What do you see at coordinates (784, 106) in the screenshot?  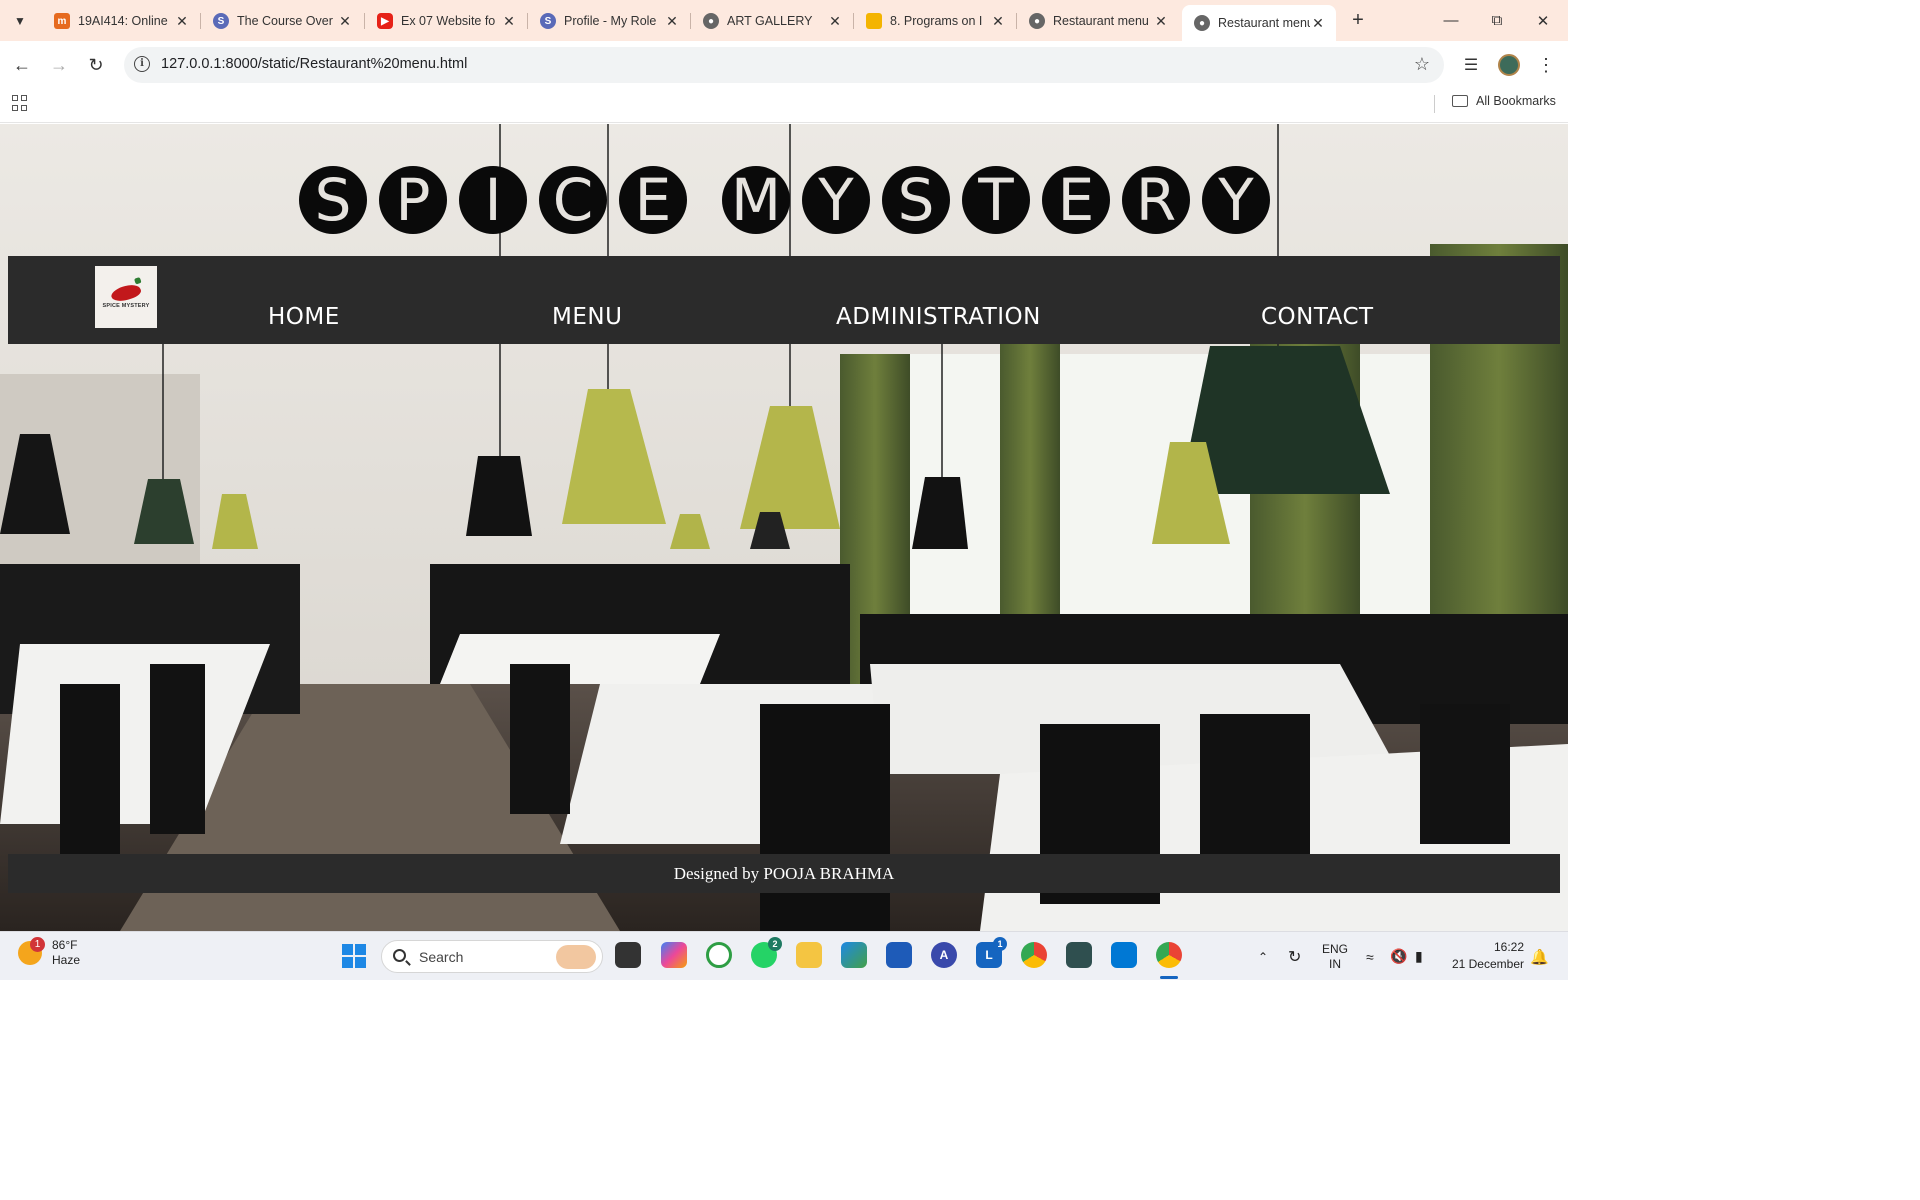 I see `bookmarks-bar: All Bookmarks` at bounding box center [784, 106].